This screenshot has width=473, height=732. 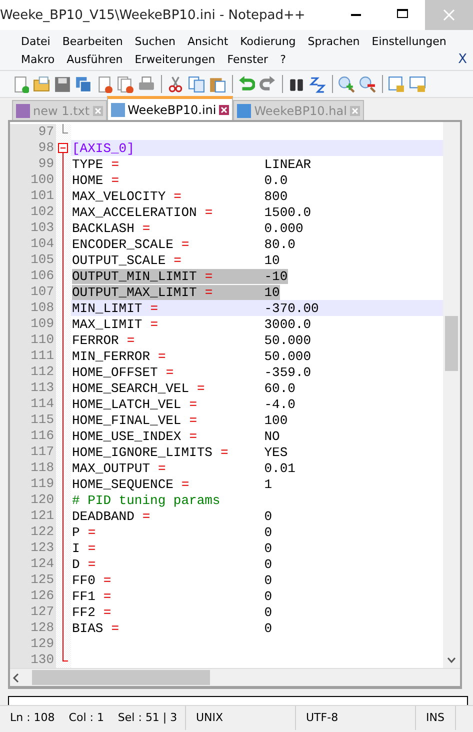 I want to click on fold-marker-drawing, so click(x=63, y=402).